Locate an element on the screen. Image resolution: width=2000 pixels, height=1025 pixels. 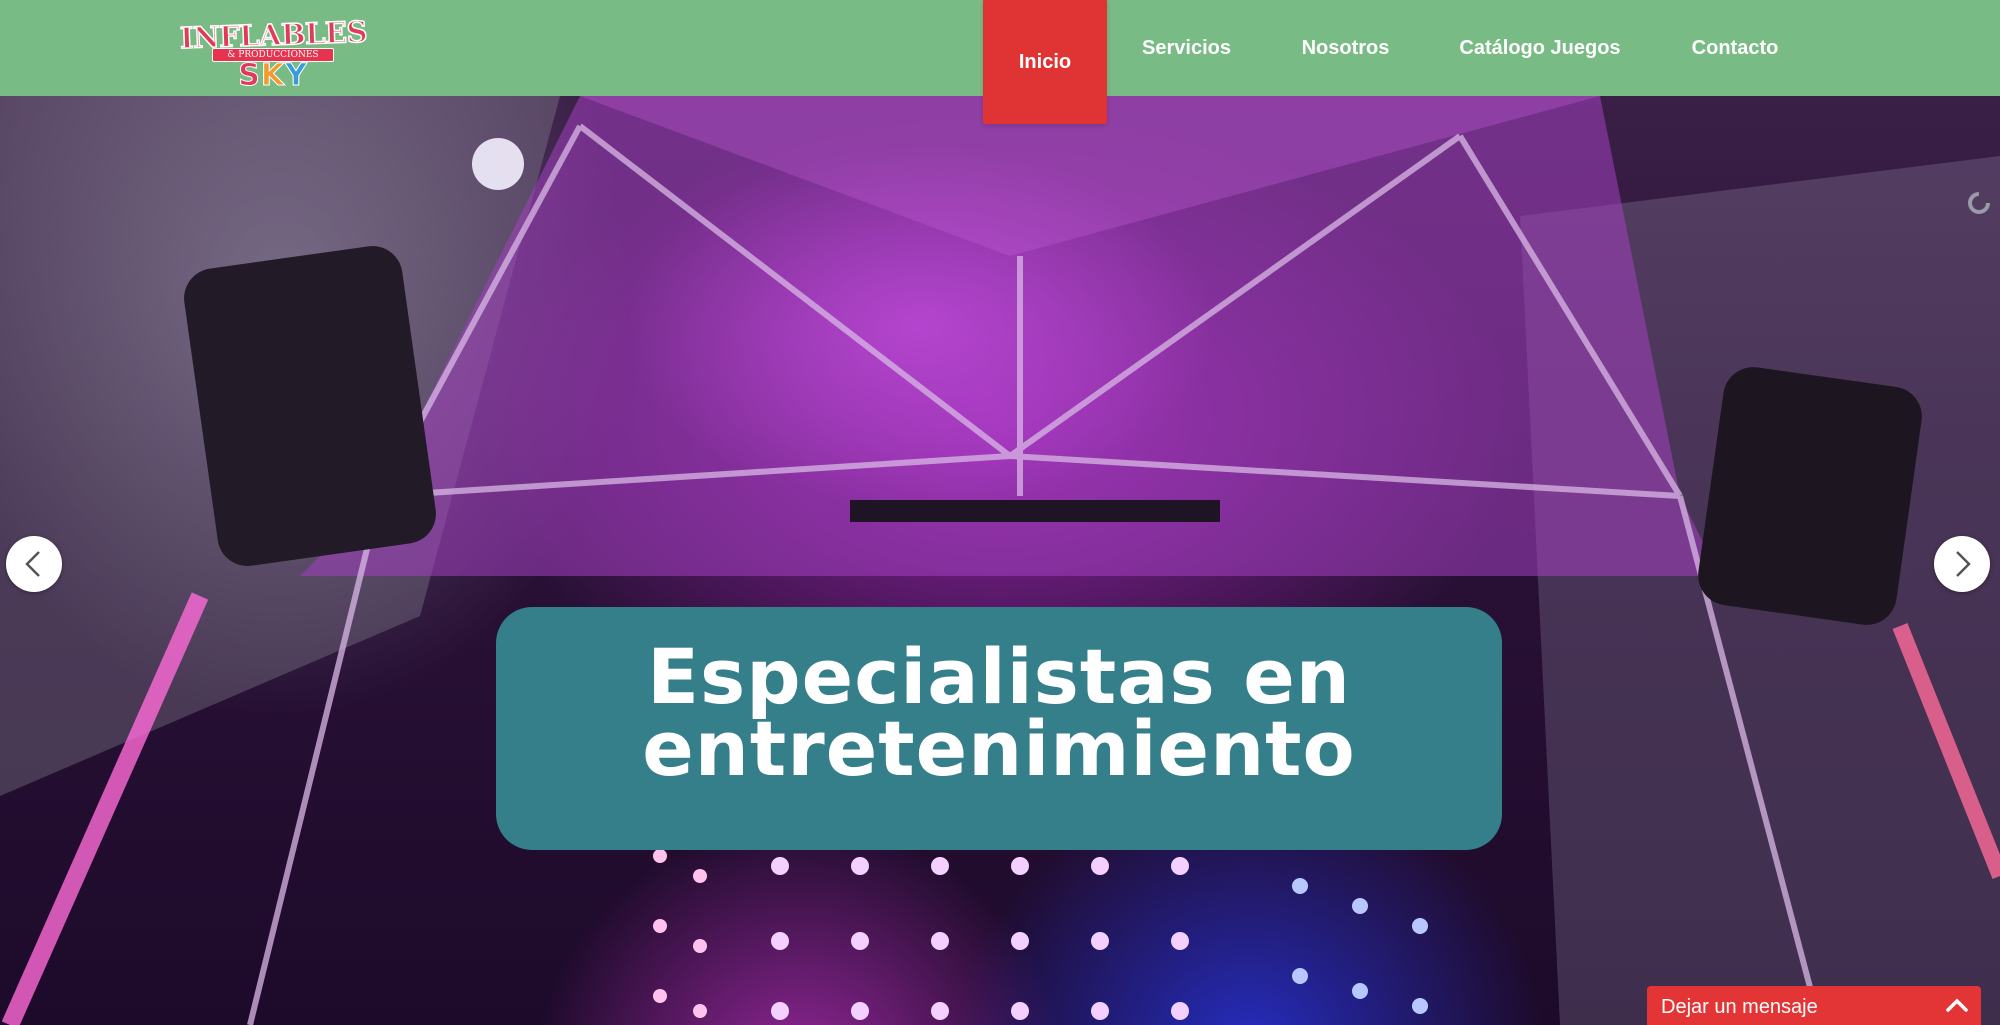
slider-prev-button is located at coordinates (34, 564).